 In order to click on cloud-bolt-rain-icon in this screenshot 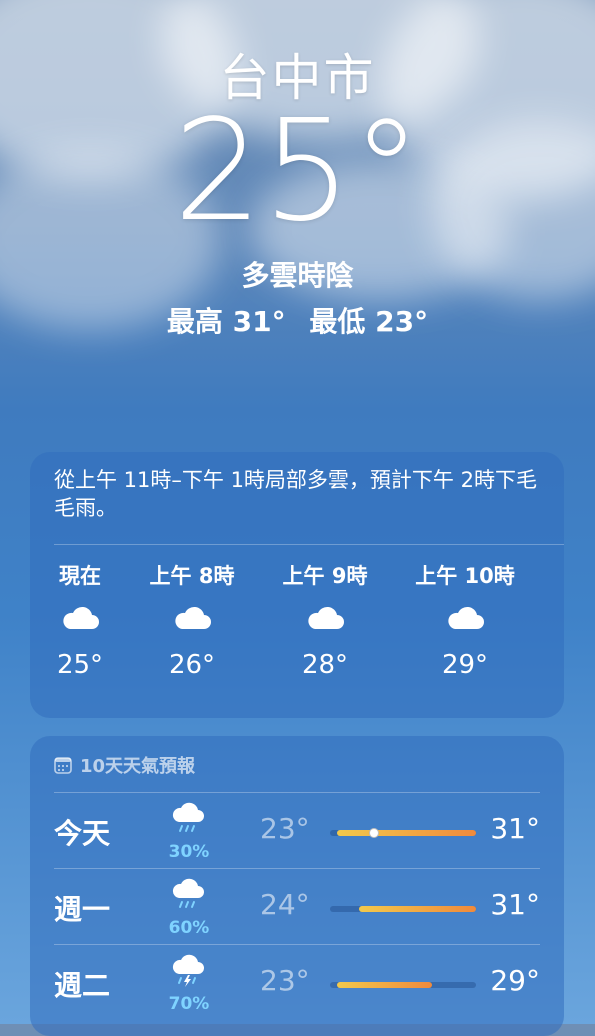, I will do `click(188, 970)`.